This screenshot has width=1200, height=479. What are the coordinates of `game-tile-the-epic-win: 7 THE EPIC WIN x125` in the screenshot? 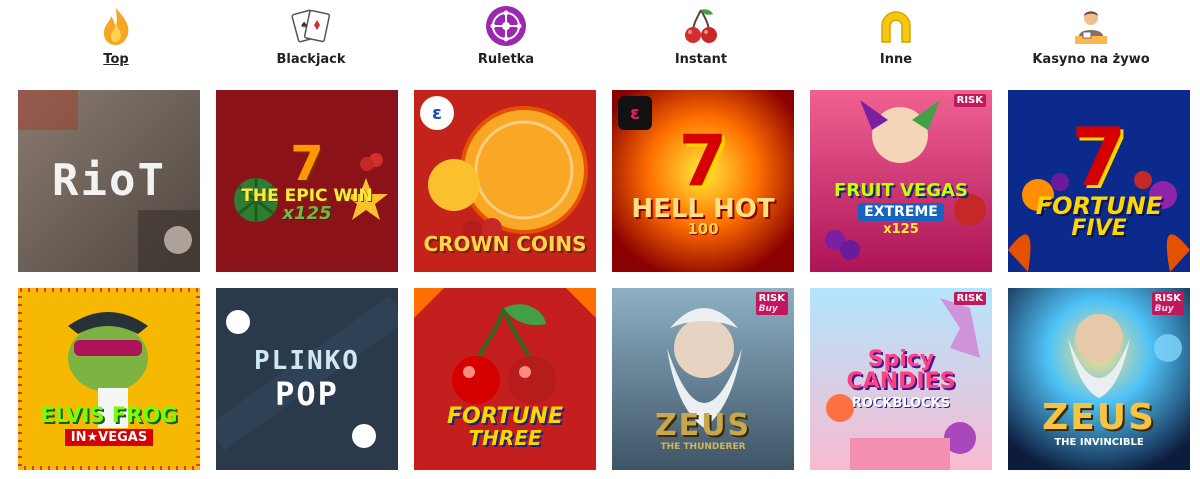 It's located at (307, 181).